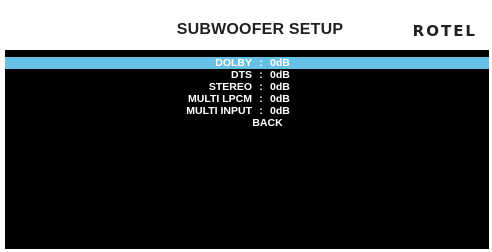  I want to click on menu-item-label: MULTI INPUT, so click(219, 111).